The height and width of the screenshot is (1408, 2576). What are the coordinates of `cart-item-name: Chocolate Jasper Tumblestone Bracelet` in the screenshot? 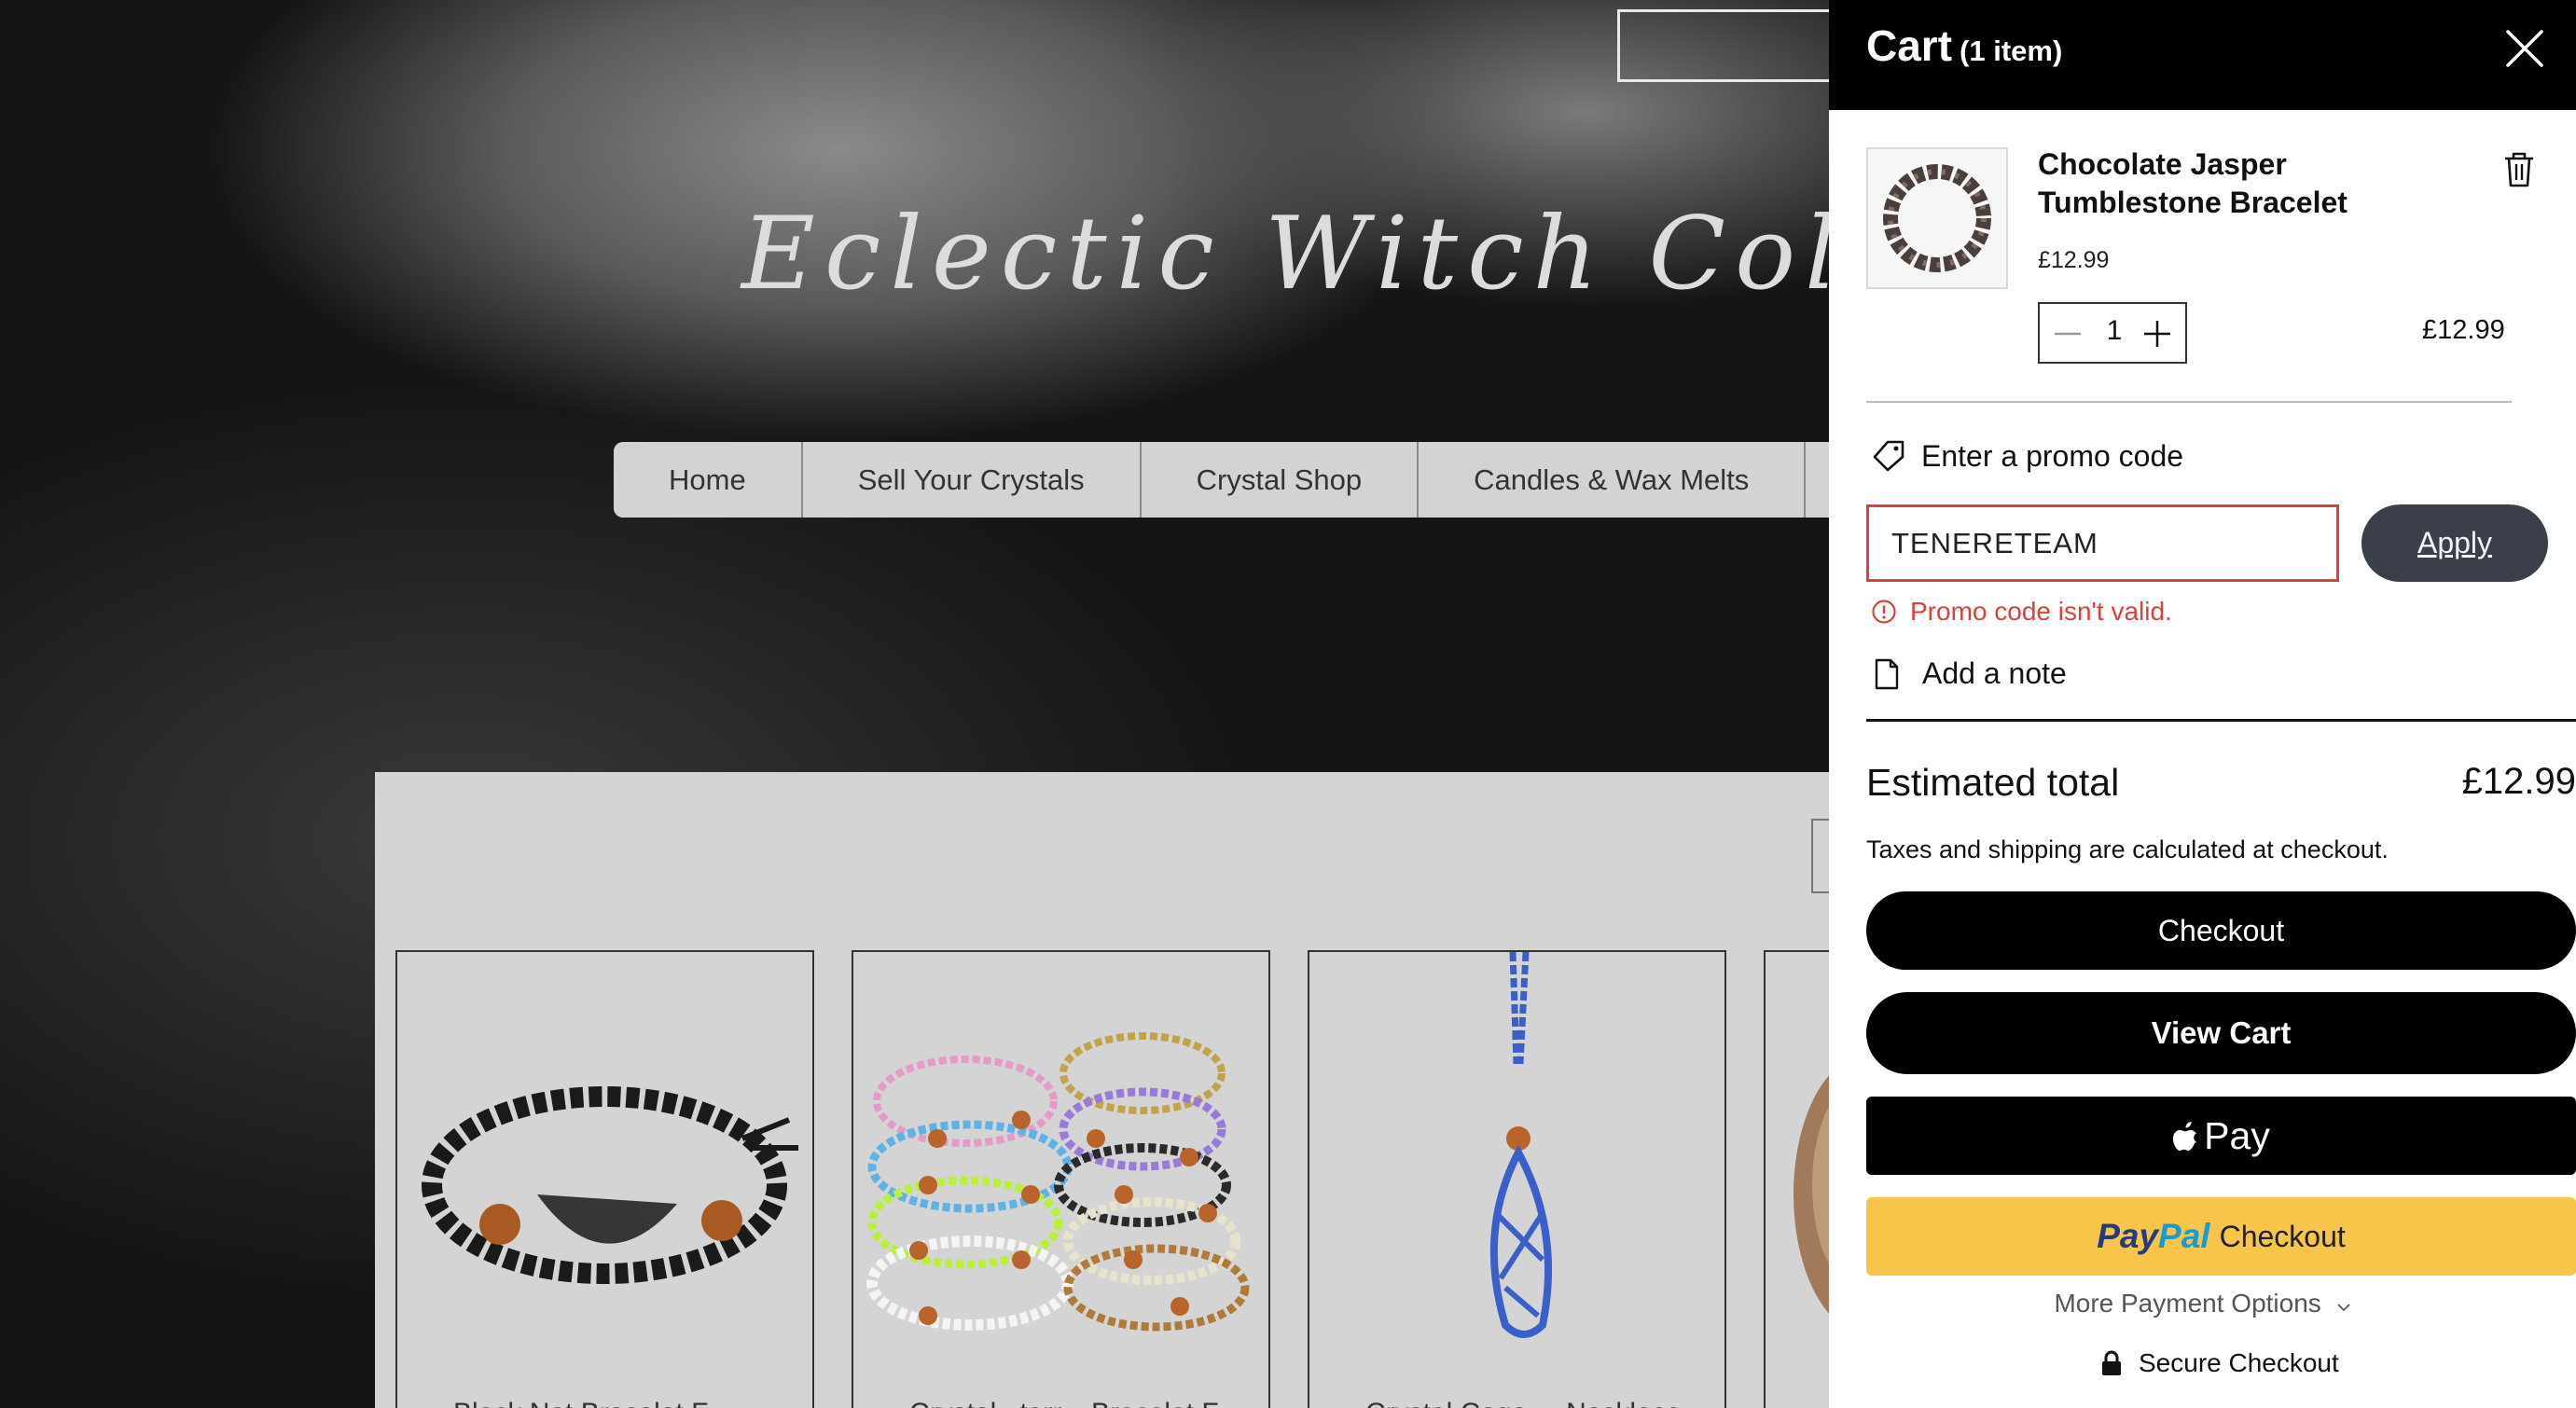 It's located at (2224, 184).